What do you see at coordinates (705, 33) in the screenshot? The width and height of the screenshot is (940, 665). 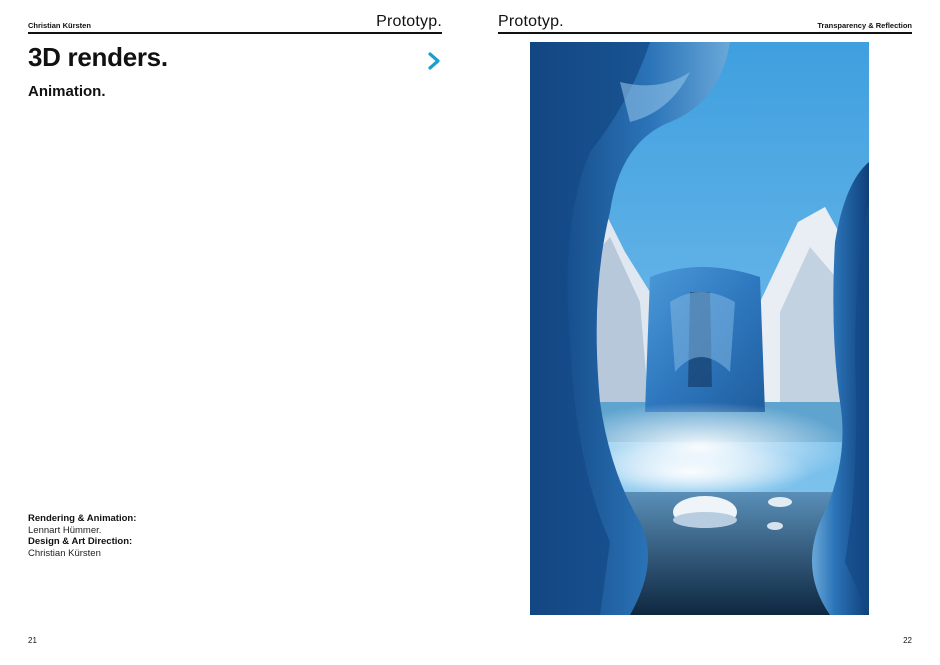 I see `header-rule-right` at bounding box center [705, 33].